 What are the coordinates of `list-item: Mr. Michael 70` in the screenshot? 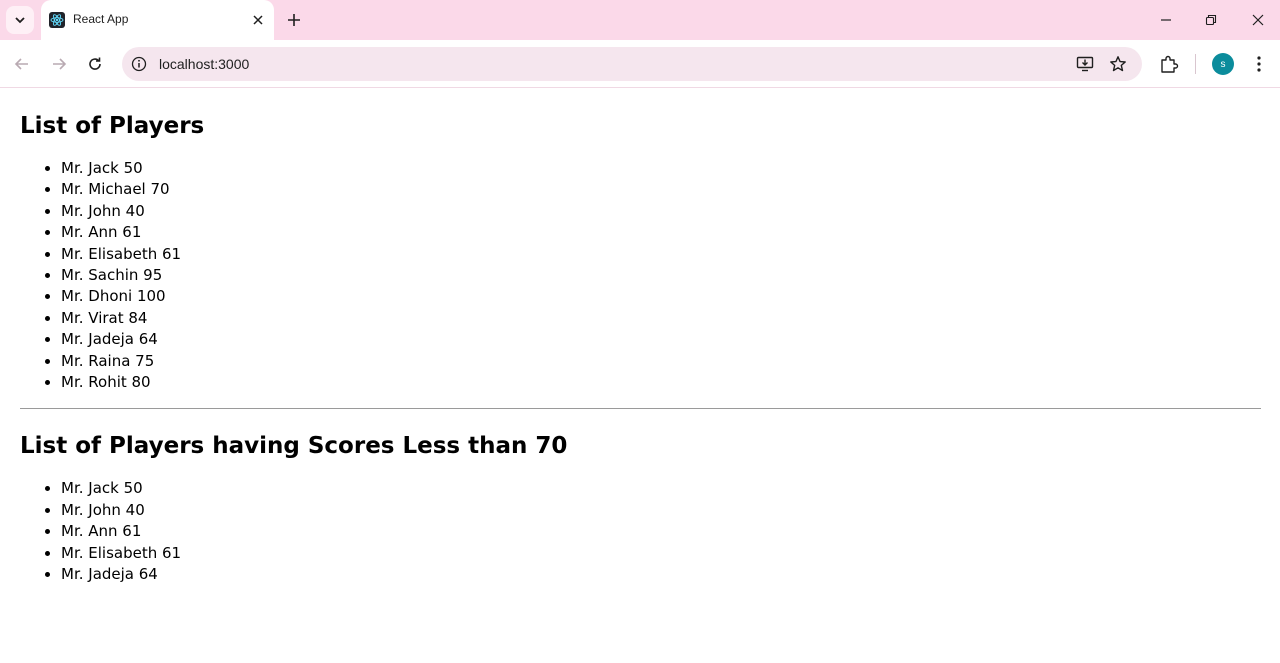 It's located at (661, 189).